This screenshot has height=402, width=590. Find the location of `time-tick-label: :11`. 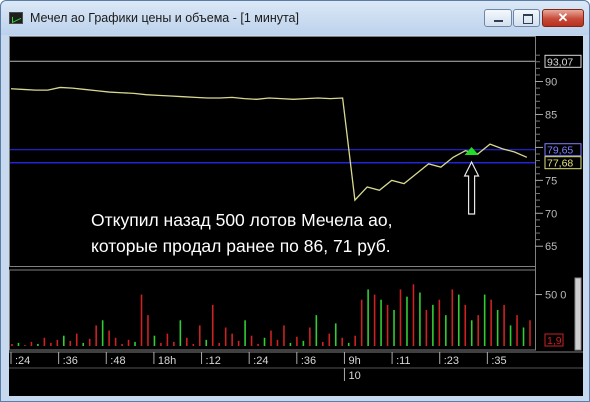

time-tick-label: :11 is located at coordinates (403, 361).